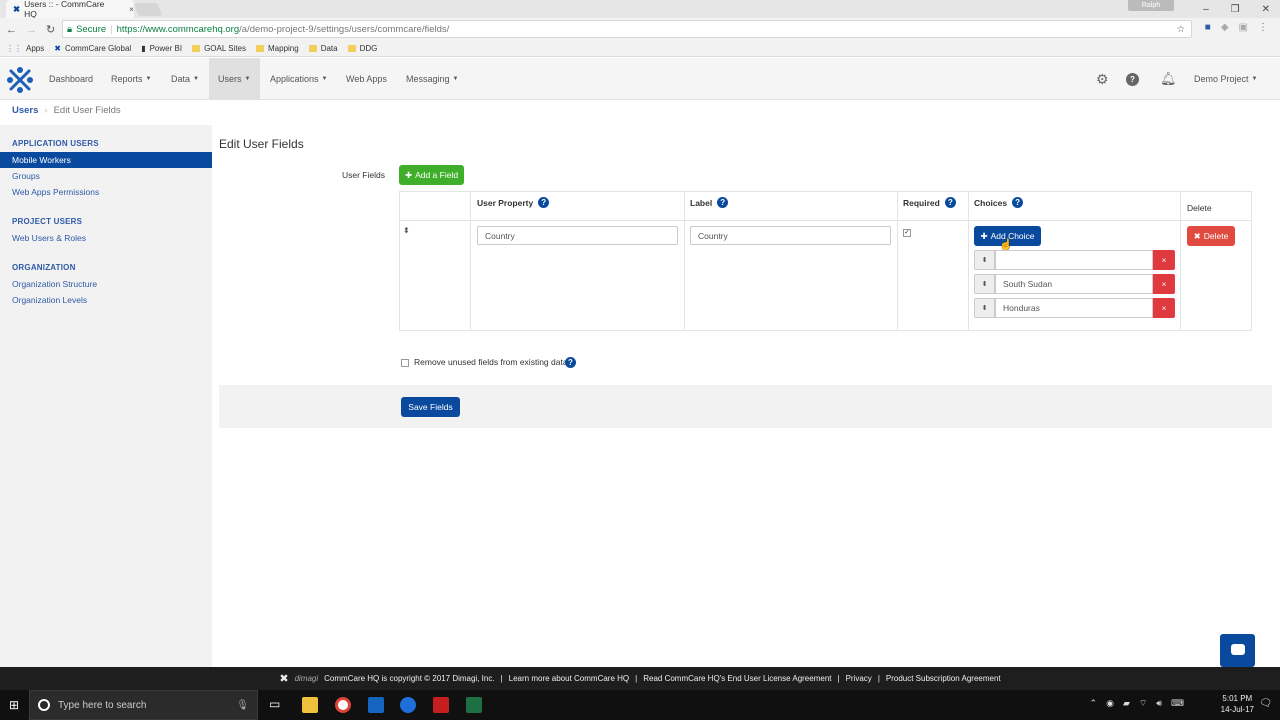 Image resolution: width=1280 pixels, height=720 pixels. I want to click on sidebar-item-groups: Groups, so click(106, 176).